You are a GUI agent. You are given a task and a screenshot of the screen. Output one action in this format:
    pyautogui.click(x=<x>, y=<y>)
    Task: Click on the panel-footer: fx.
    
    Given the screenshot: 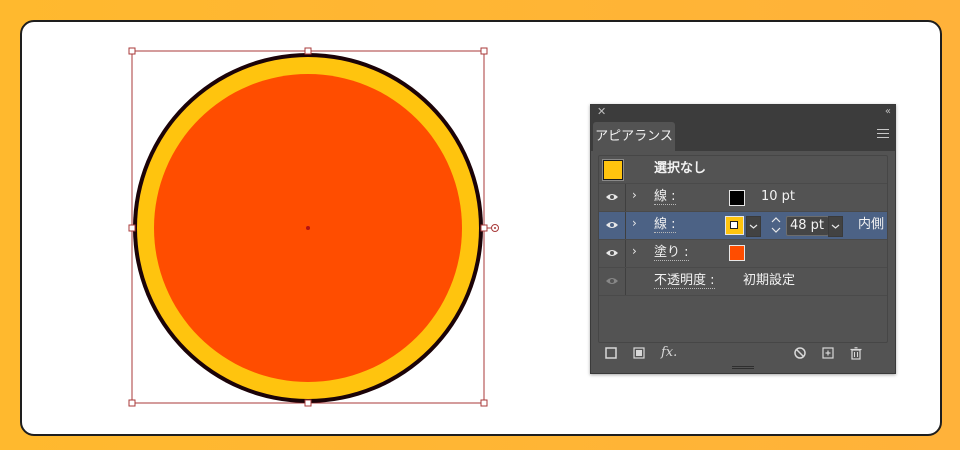 What is the action you would take?
    pyautogui.click(x=743, y=354)
    